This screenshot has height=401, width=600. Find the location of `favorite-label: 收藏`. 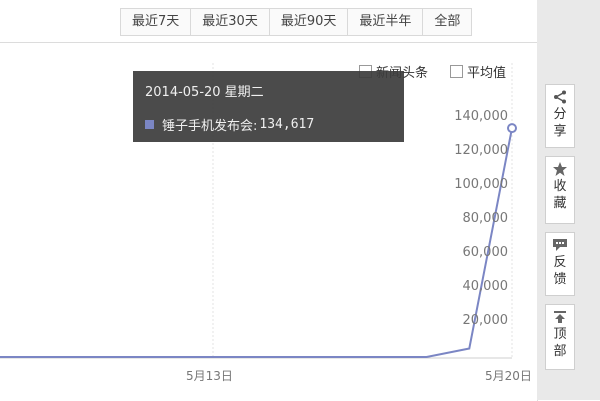

favorite-label: 收藏 is located at coordinates (560, 195).